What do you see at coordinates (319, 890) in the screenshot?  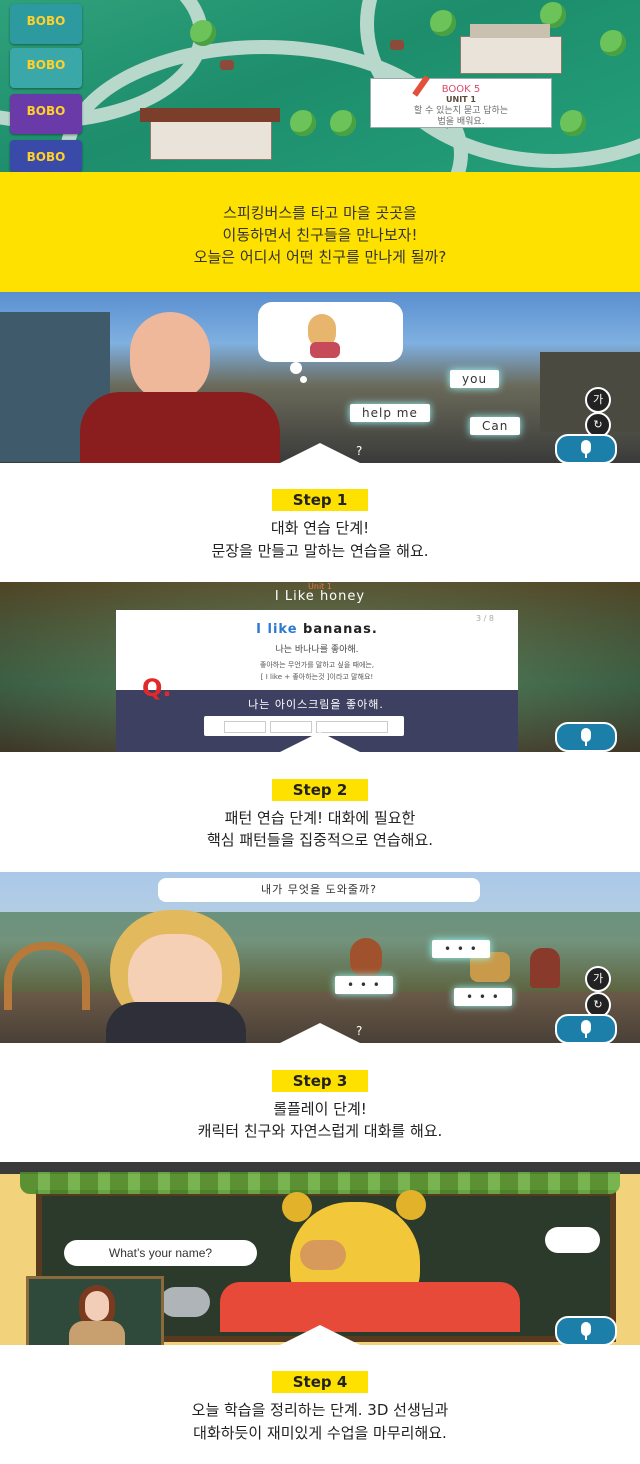 I see `speech-bubble: 내가 무엇을 도와줄까?` at bounding box center [319, 890].